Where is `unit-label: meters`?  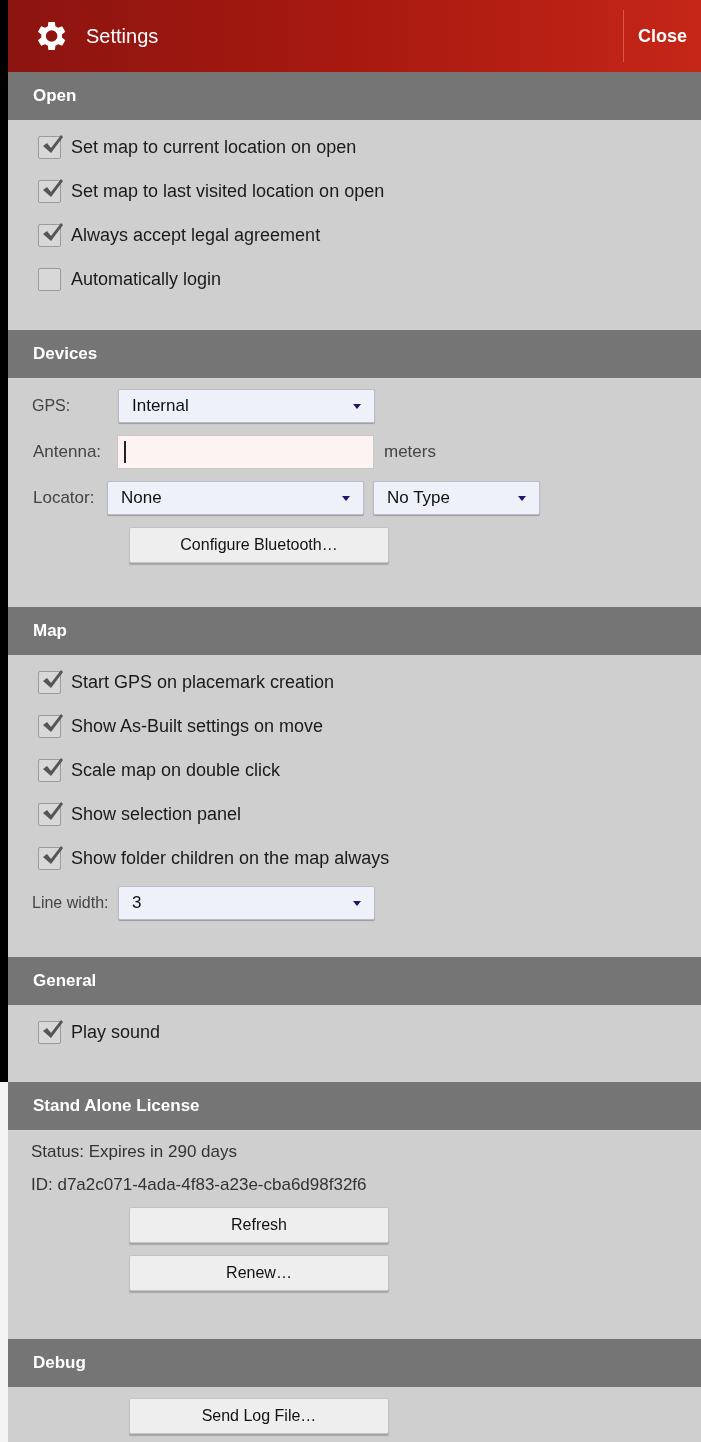 unit-label: meters is located at coordinates (410, 452).